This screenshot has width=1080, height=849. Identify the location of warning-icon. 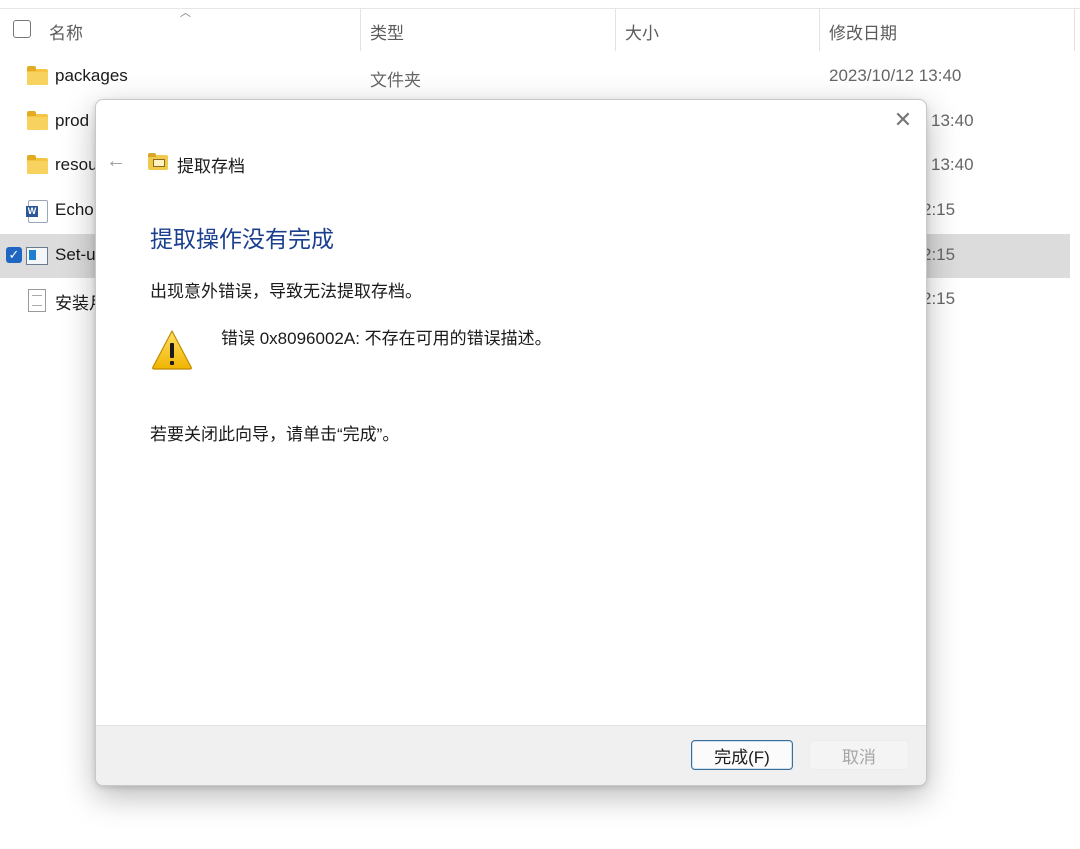
(172, 350).